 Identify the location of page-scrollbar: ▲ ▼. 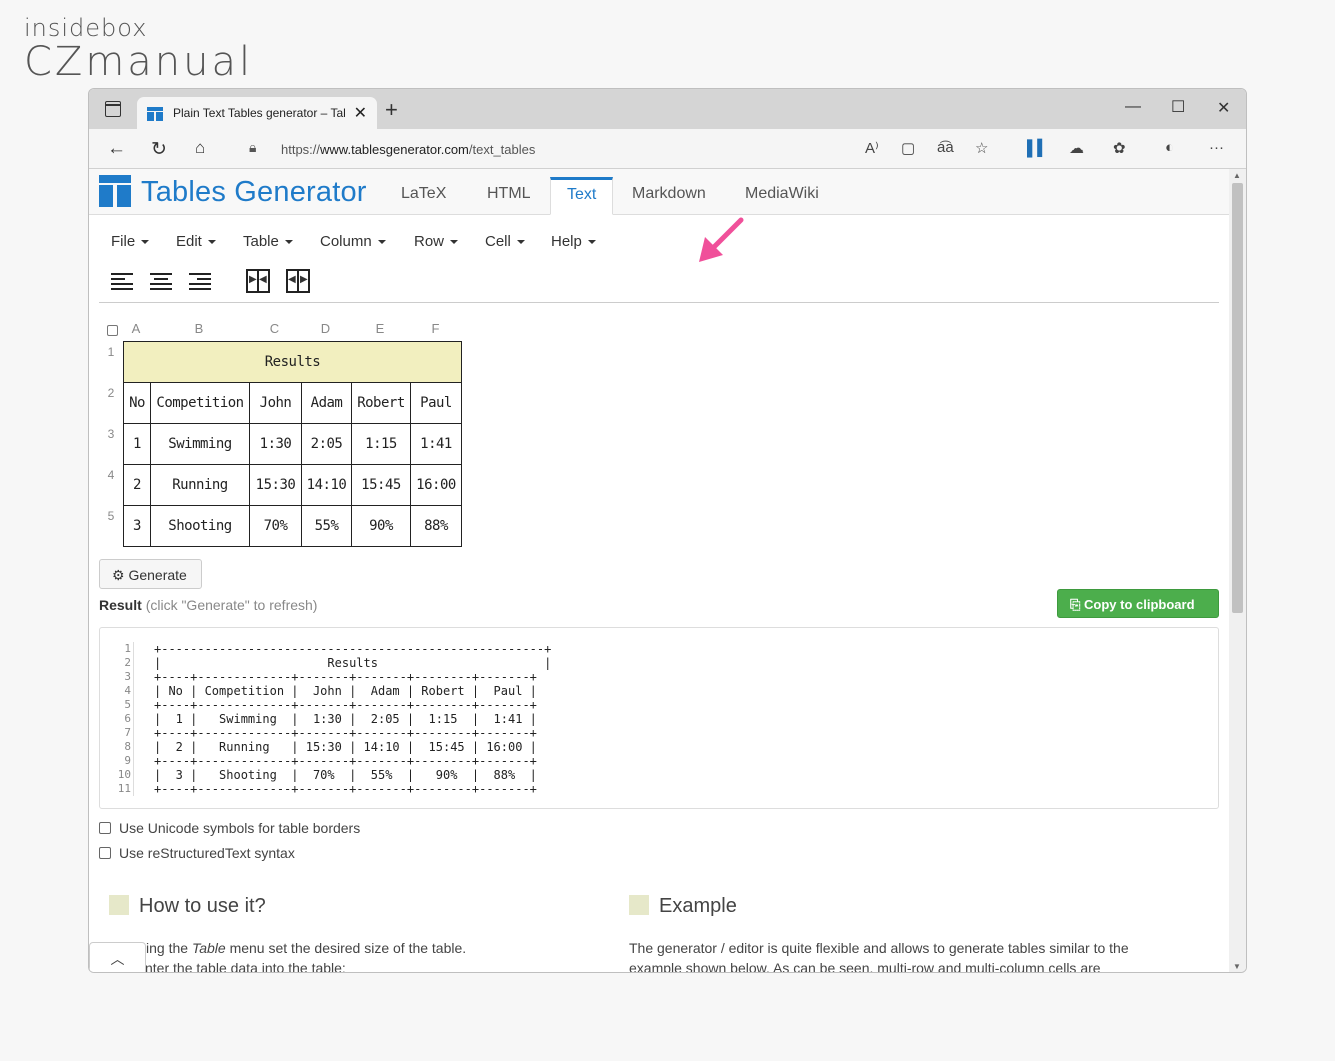
(1237, 570).